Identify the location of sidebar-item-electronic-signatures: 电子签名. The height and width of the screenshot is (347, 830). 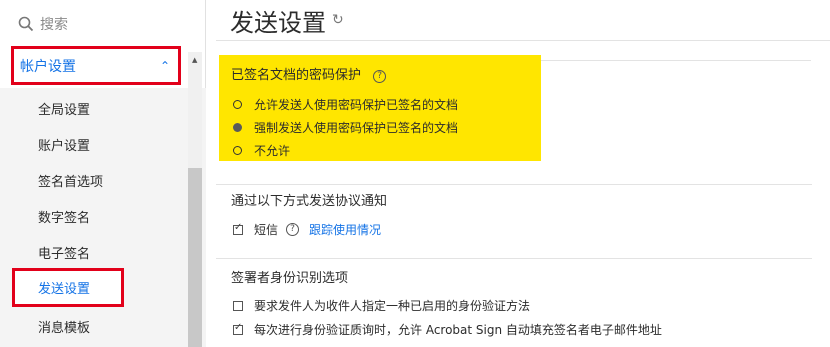
(64, 252).